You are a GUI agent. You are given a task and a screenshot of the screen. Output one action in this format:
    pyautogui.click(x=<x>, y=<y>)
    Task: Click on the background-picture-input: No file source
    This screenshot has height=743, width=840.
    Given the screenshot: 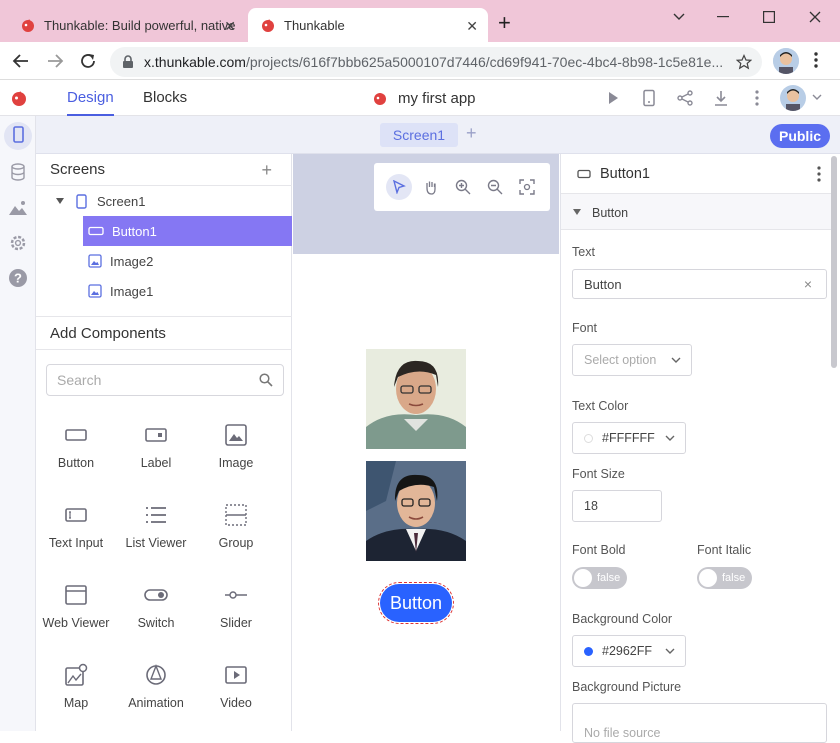 What is the action you would take?
    pyautogui.click(x=699, y=723)
    